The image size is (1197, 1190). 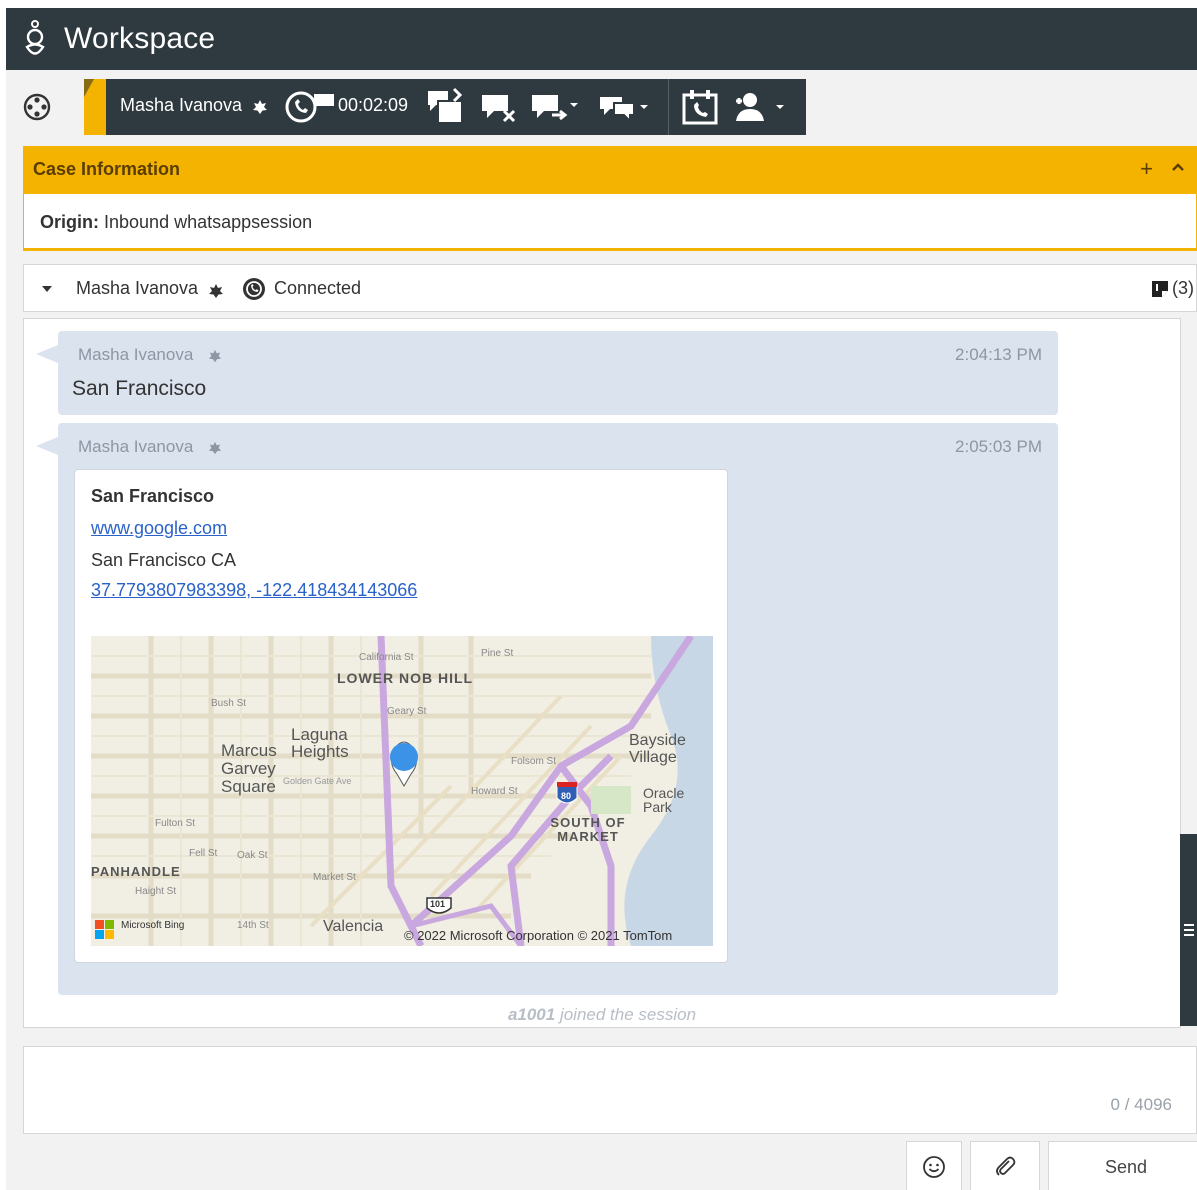 What do you see at coordinates (998, 446) in the screenshot?
I see `message-time: 2:05:03 PM` at bounding box center [998, 446].